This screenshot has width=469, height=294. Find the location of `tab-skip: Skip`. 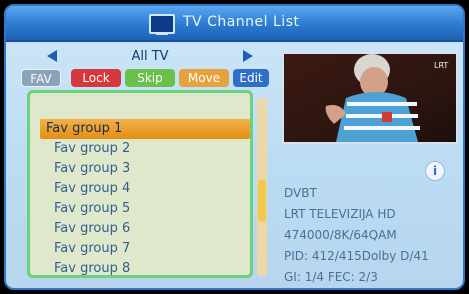

tab-skip: Skip is located at coordinates (150, 78).